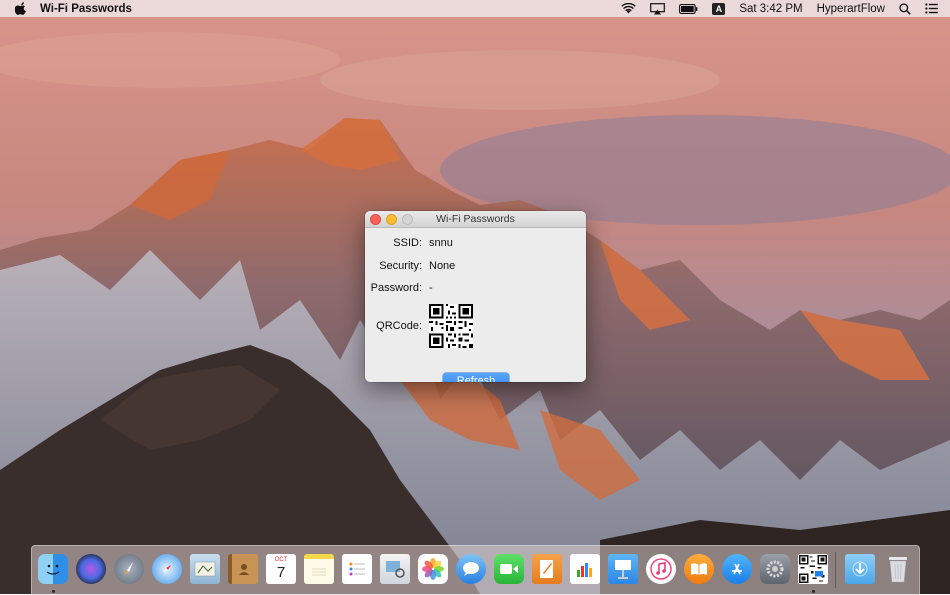 The image size is (950, 595). Describe the element at coordinates (475, 326) in the screenshot. I see `qrcode-row: QRCode:` at that location.